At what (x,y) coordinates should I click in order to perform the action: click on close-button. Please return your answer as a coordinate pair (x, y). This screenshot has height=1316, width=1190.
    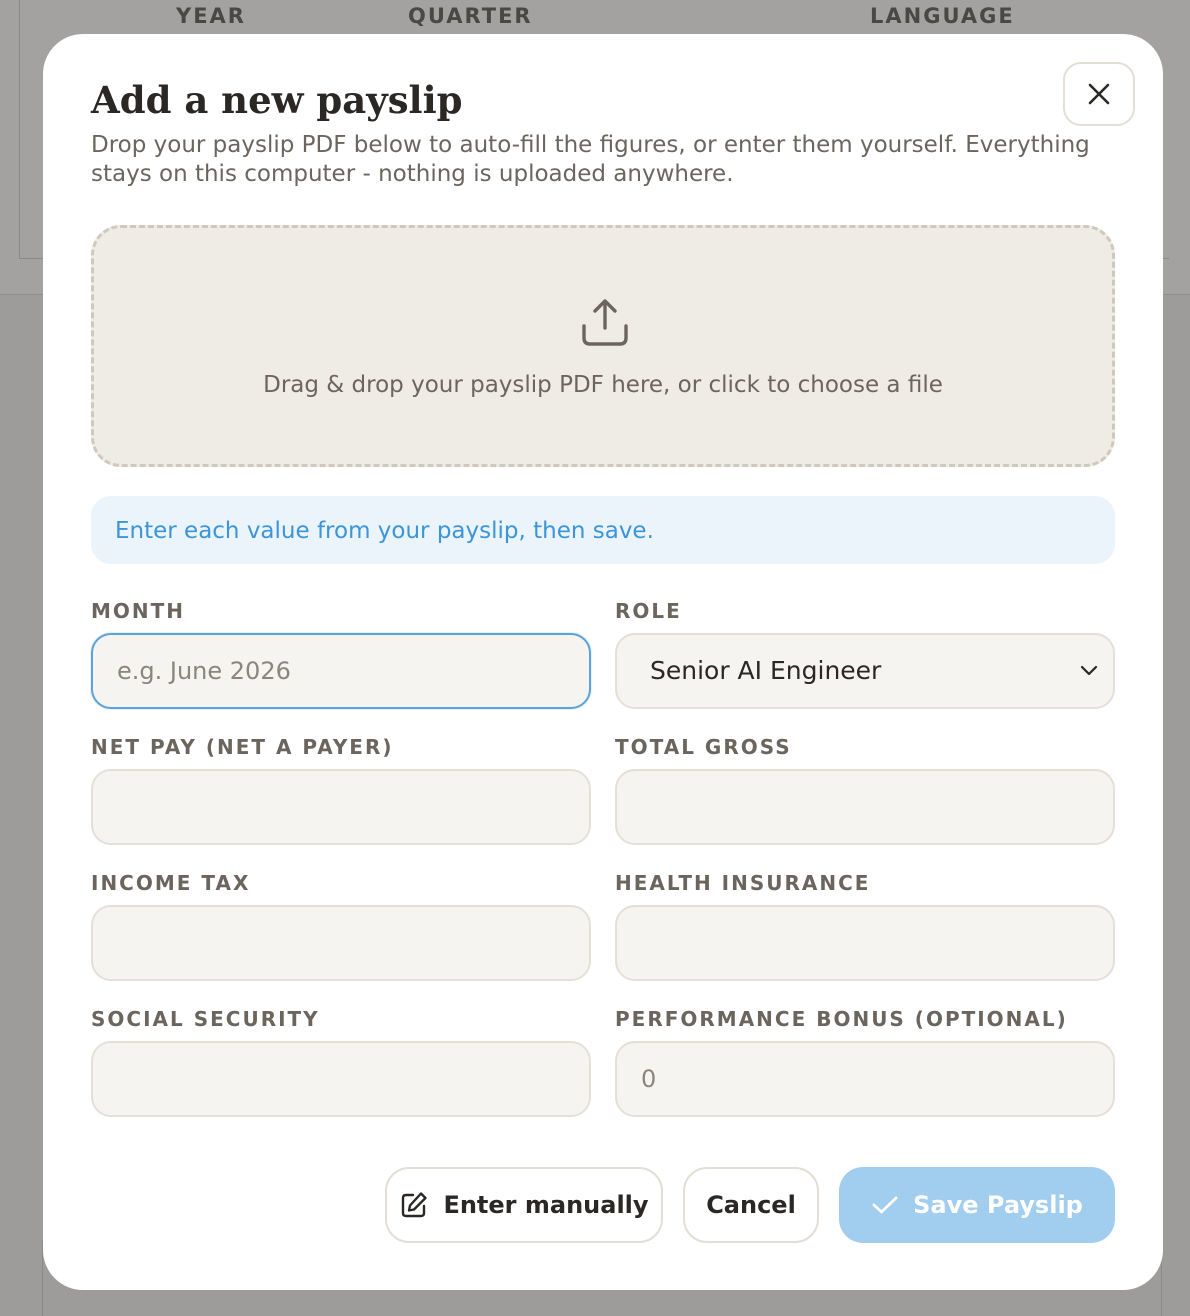
    Looking at the image, I should click on (1099, 94).